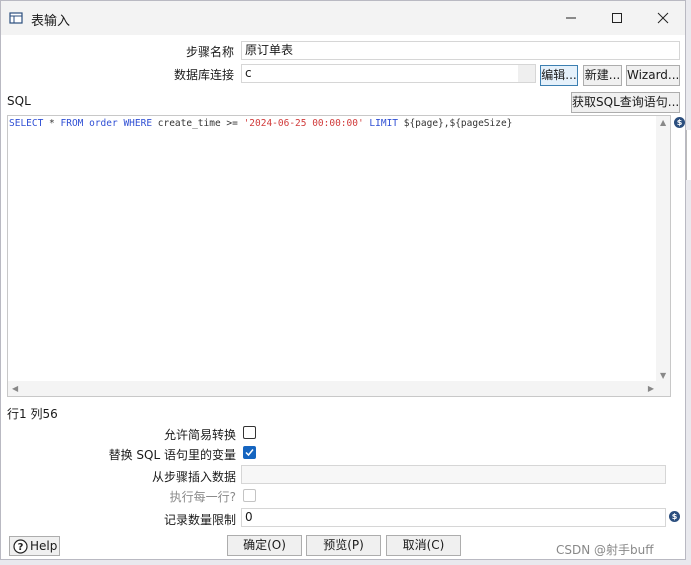 This screenshot has height=565, width=691. I want to click on db-connection-value: c, so click(248, 73).